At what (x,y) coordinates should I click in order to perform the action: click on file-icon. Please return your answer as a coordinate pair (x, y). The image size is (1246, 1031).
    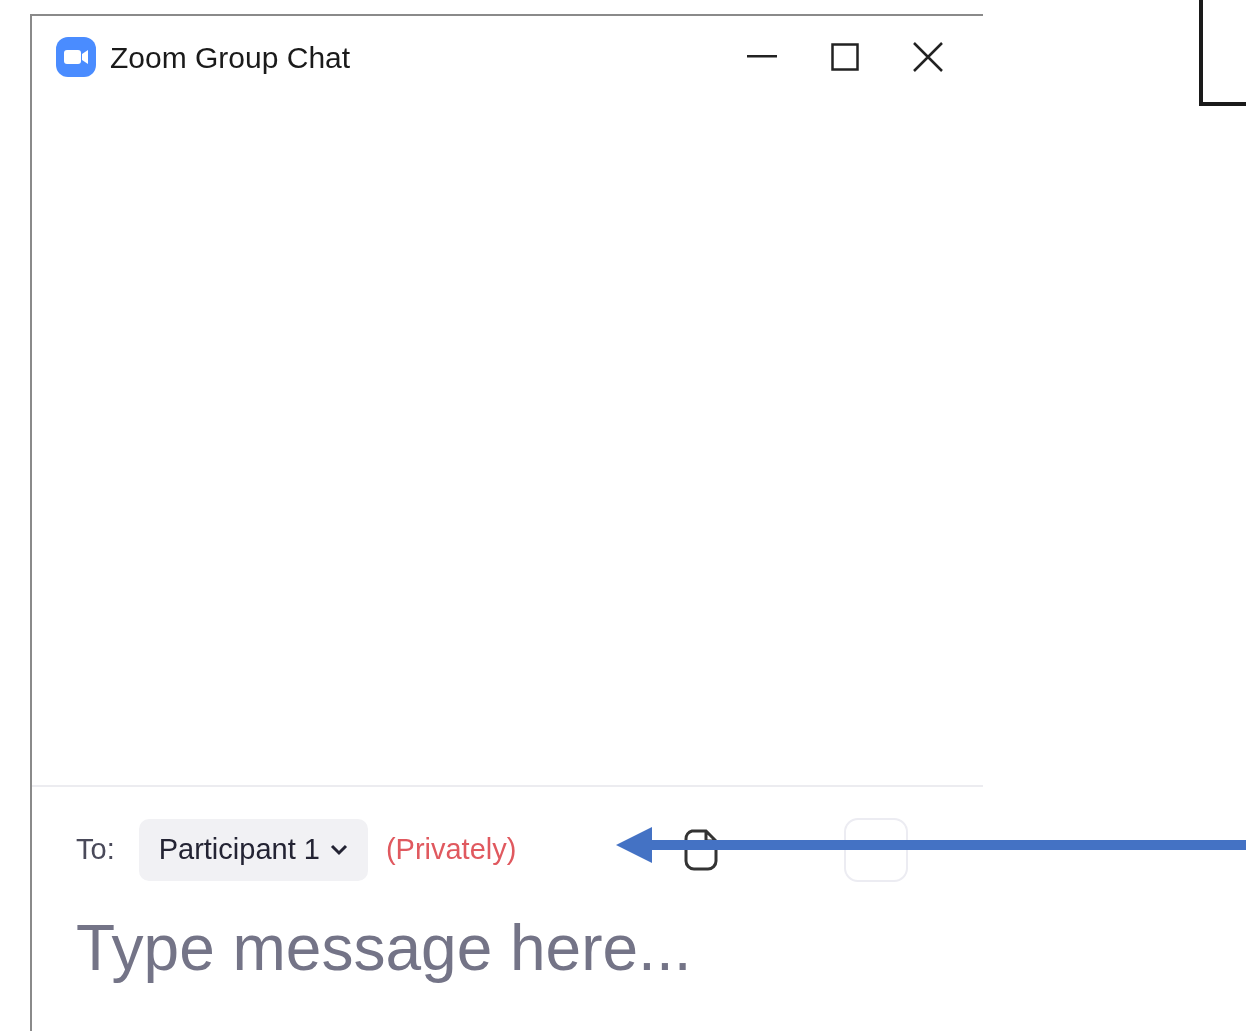
    Looking at the image, I should click on (701, 850).